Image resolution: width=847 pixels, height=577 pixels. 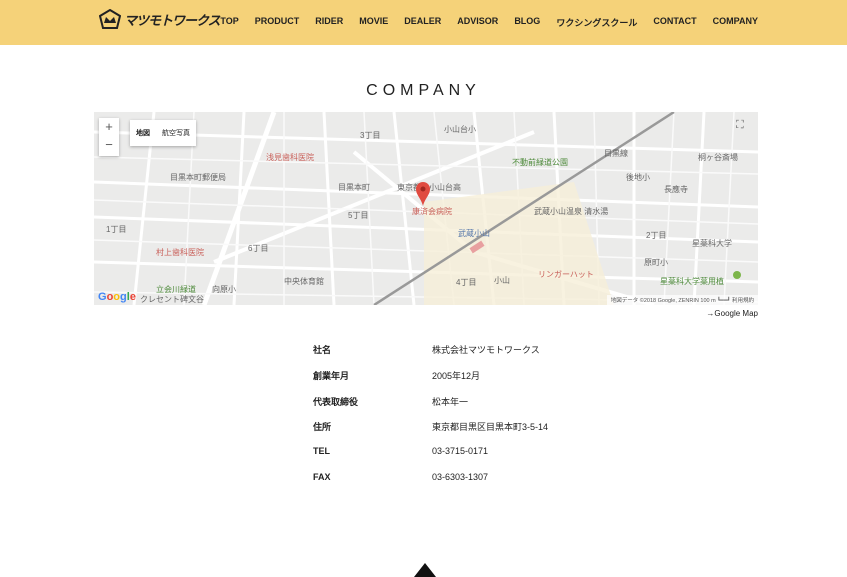 I want to click on map-label: 桐ヶ谷斎場, so click(x=718, y=157).